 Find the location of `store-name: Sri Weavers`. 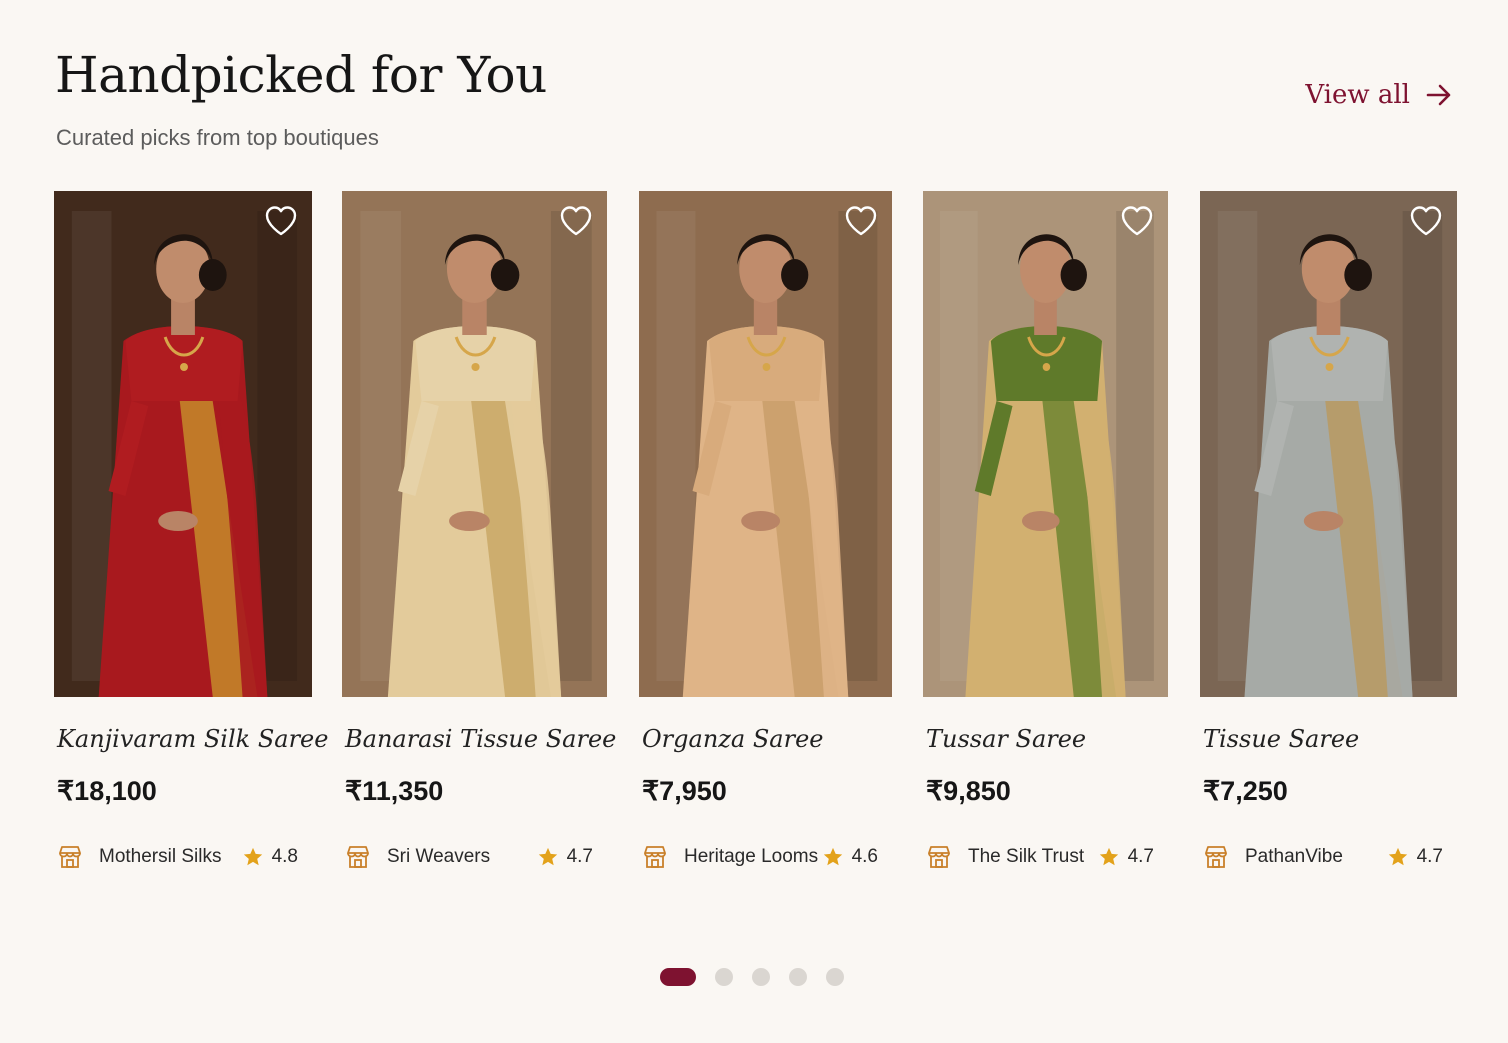

store-name: Sri Weavers is located at coordinates (462, 857).